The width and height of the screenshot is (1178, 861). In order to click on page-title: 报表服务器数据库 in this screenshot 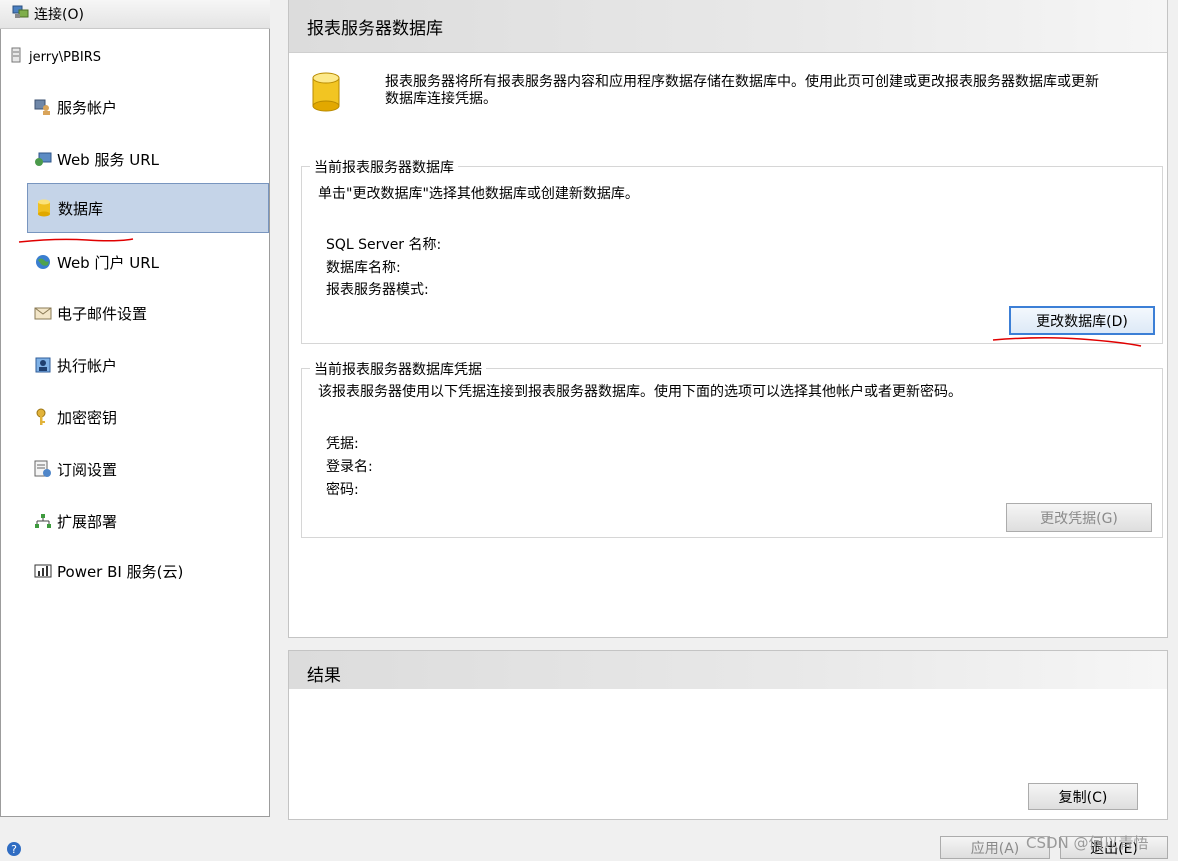, I will do `click(375, 29)`.